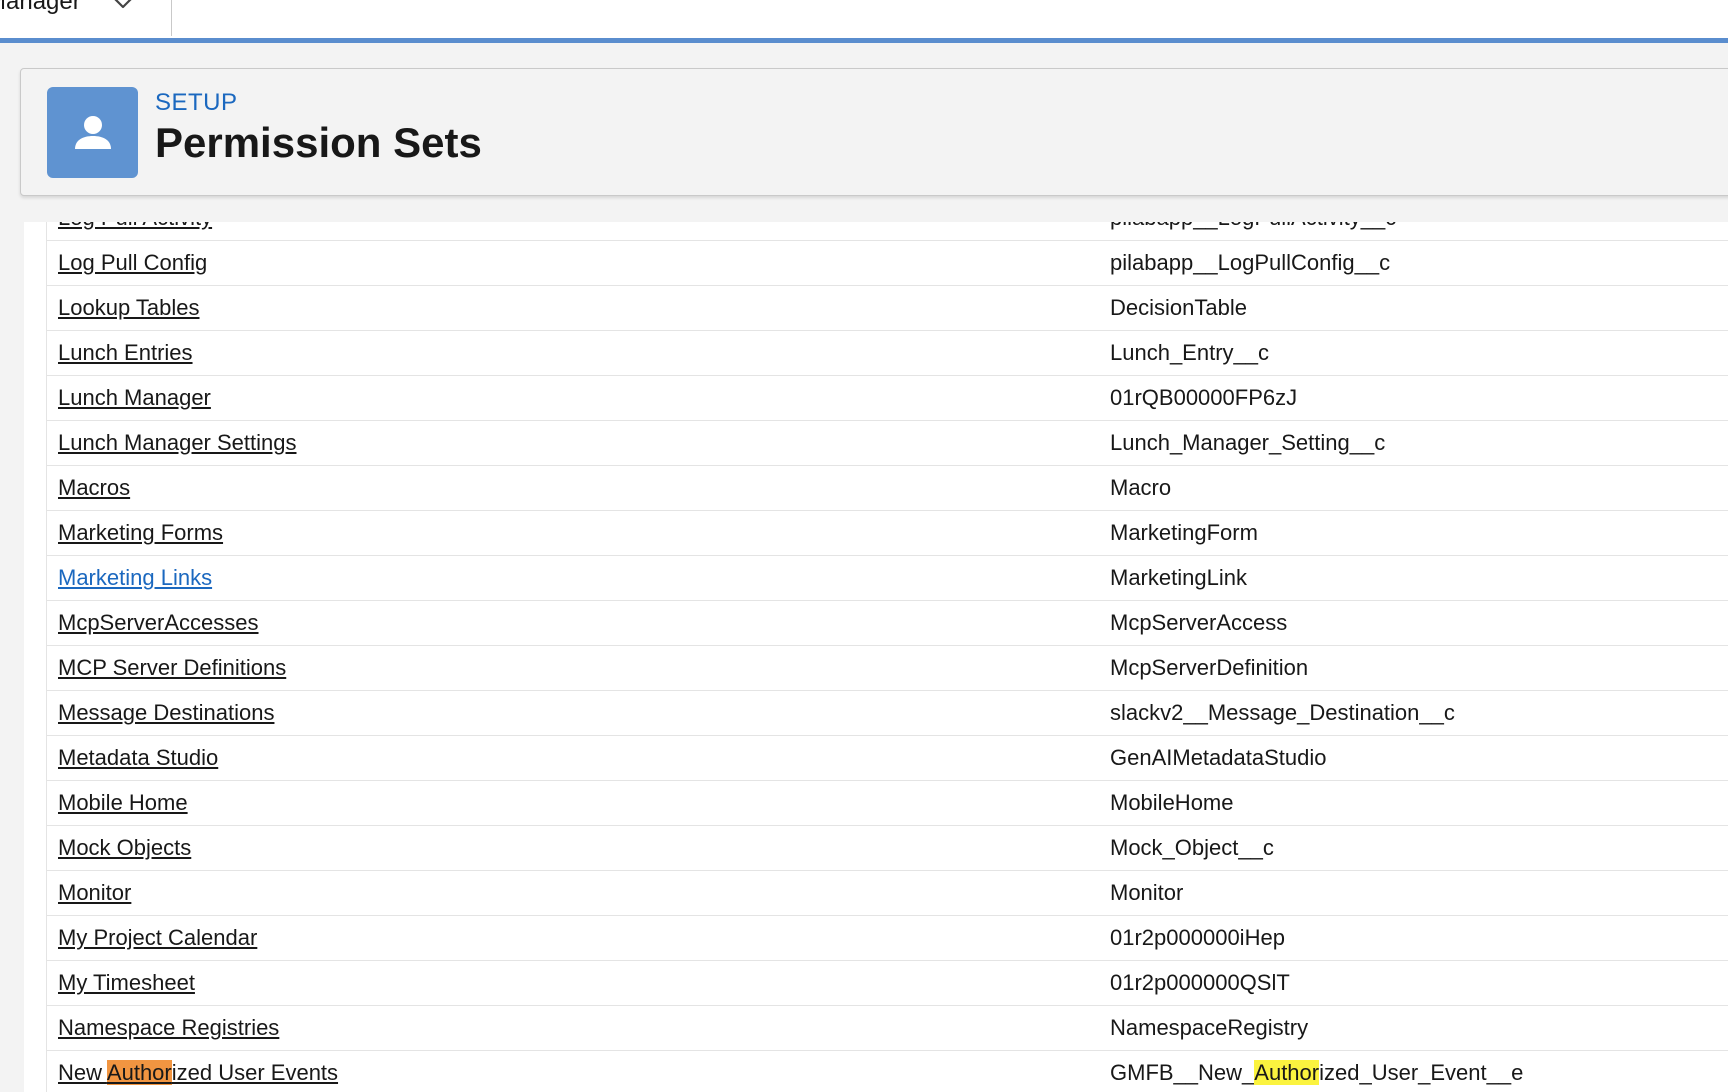 This screenshot has height=1092, width=1728. What do you see at coordinates (135, 226) in the screenshot?
I see `permission-set-link: Log Pull Activity` at bounding box center [135, 226].